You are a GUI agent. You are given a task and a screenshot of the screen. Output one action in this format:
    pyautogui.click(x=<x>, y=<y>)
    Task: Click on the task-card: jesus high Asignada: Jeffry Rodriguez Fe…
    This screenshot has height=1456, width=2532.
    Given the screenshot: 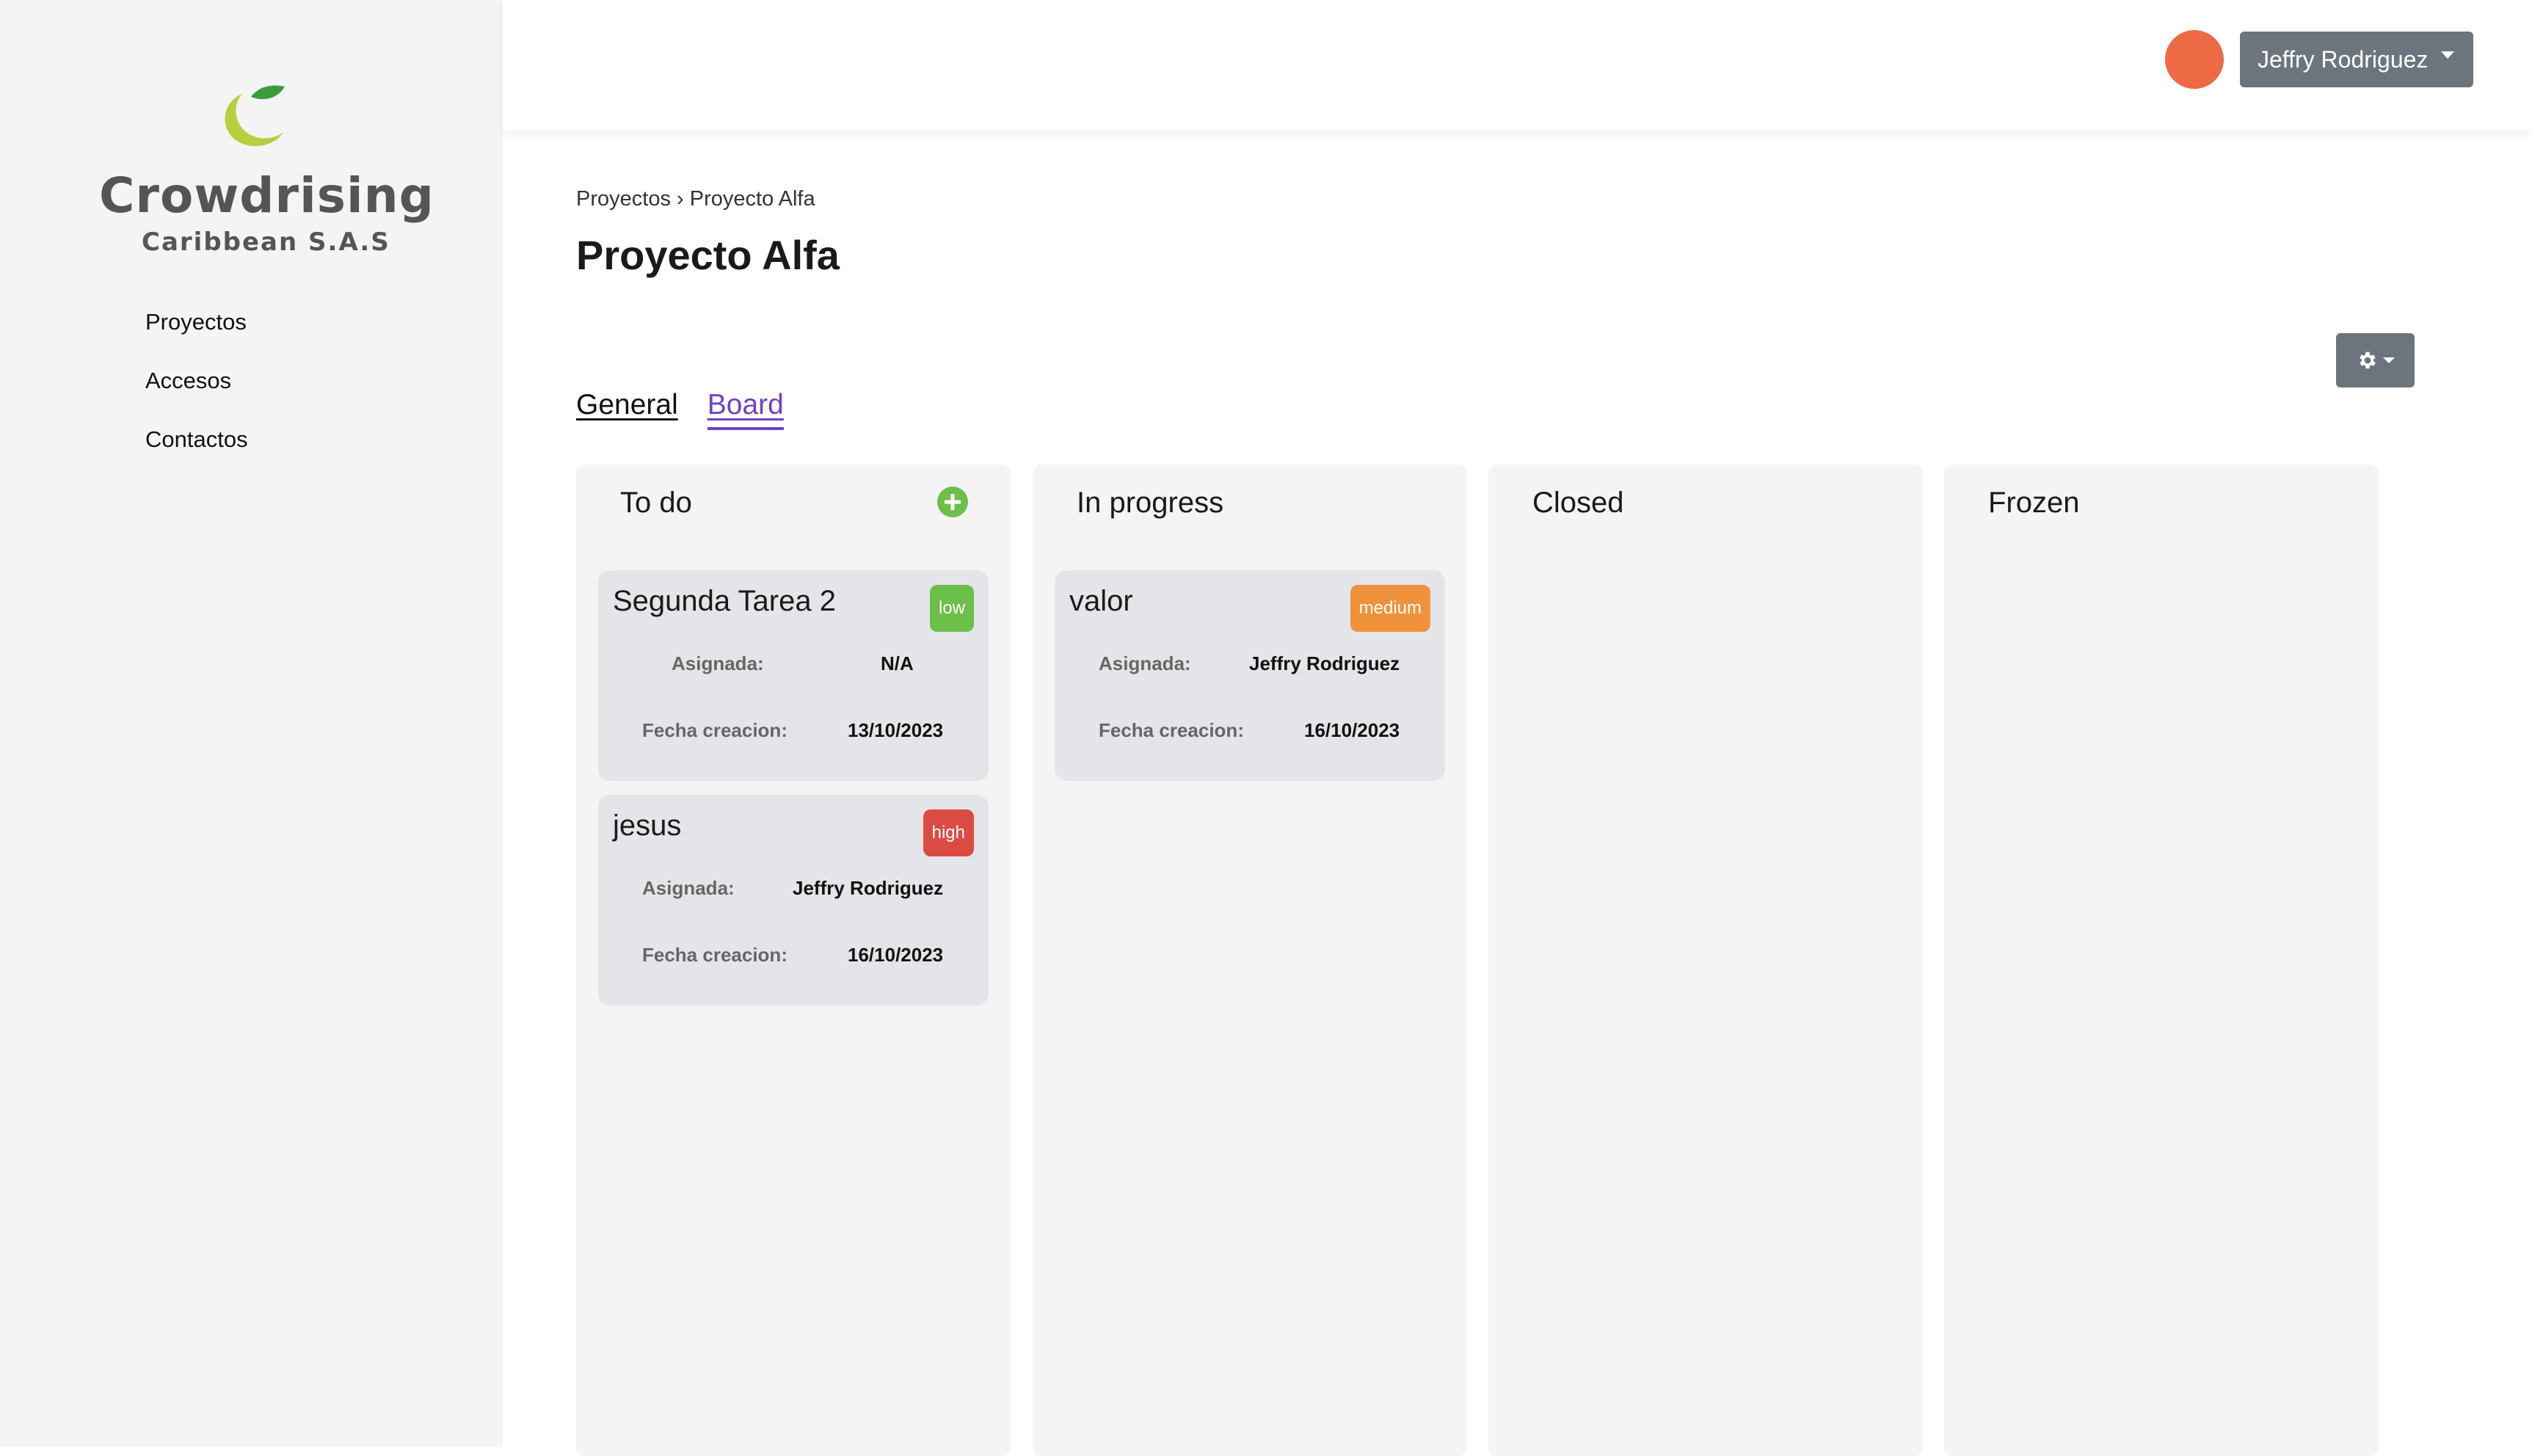 What is the action you would take?
    pyautogui.click(x=793, y=900)
    